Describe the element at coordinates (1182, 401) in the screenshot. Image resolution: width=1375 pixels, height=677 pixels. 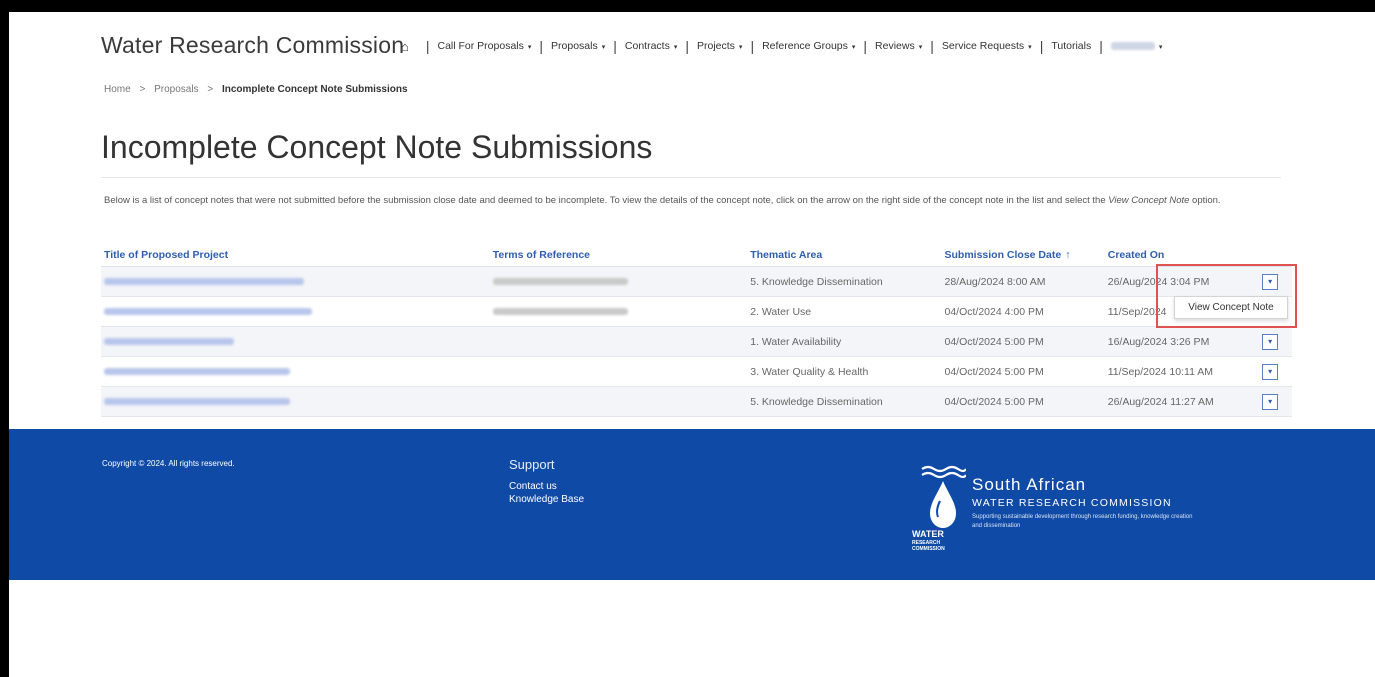
I see `created-on: 26/Aug/2024 11:27 AM` at that location.